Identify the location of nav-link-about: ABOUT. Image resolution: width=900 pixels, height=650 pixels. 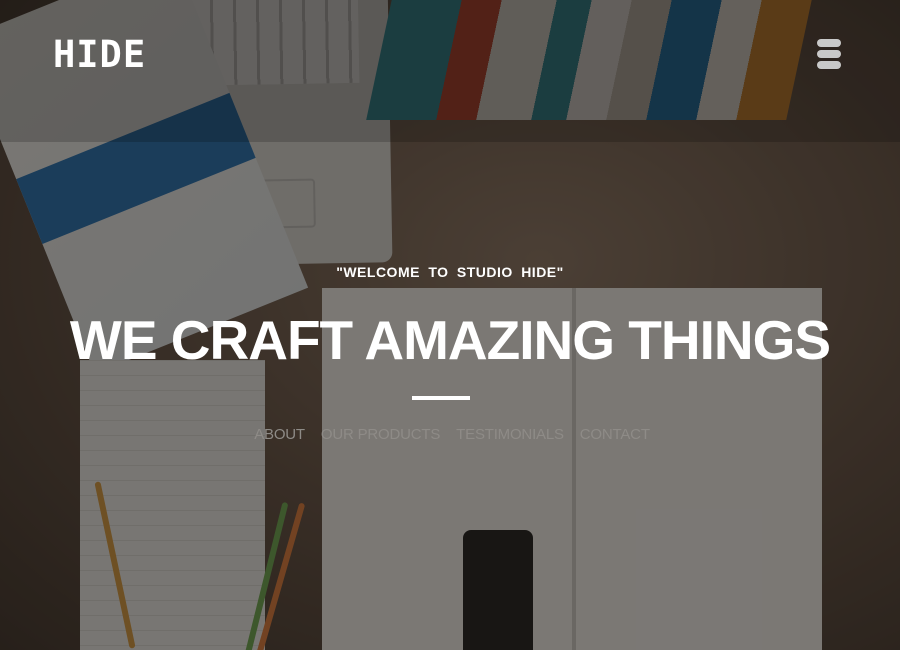
(279, 434).